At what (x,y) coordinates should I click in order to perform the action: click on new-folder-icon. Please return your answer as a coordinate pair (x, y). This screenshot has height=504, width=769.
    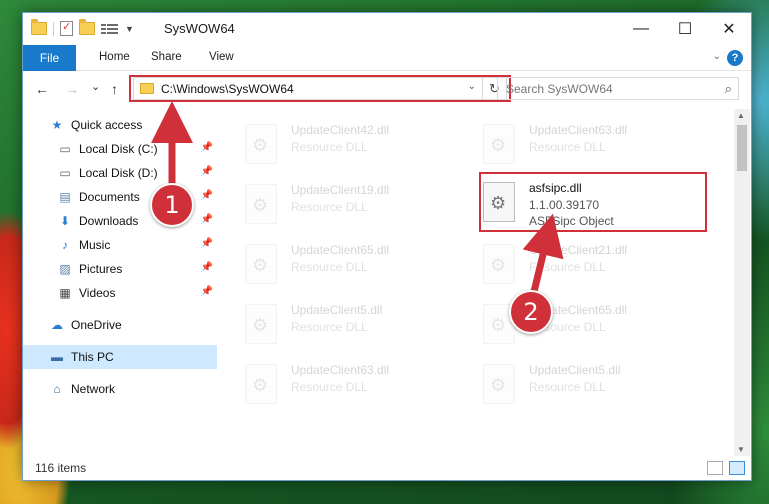
    Looking at the image, I should click on (87, 27).